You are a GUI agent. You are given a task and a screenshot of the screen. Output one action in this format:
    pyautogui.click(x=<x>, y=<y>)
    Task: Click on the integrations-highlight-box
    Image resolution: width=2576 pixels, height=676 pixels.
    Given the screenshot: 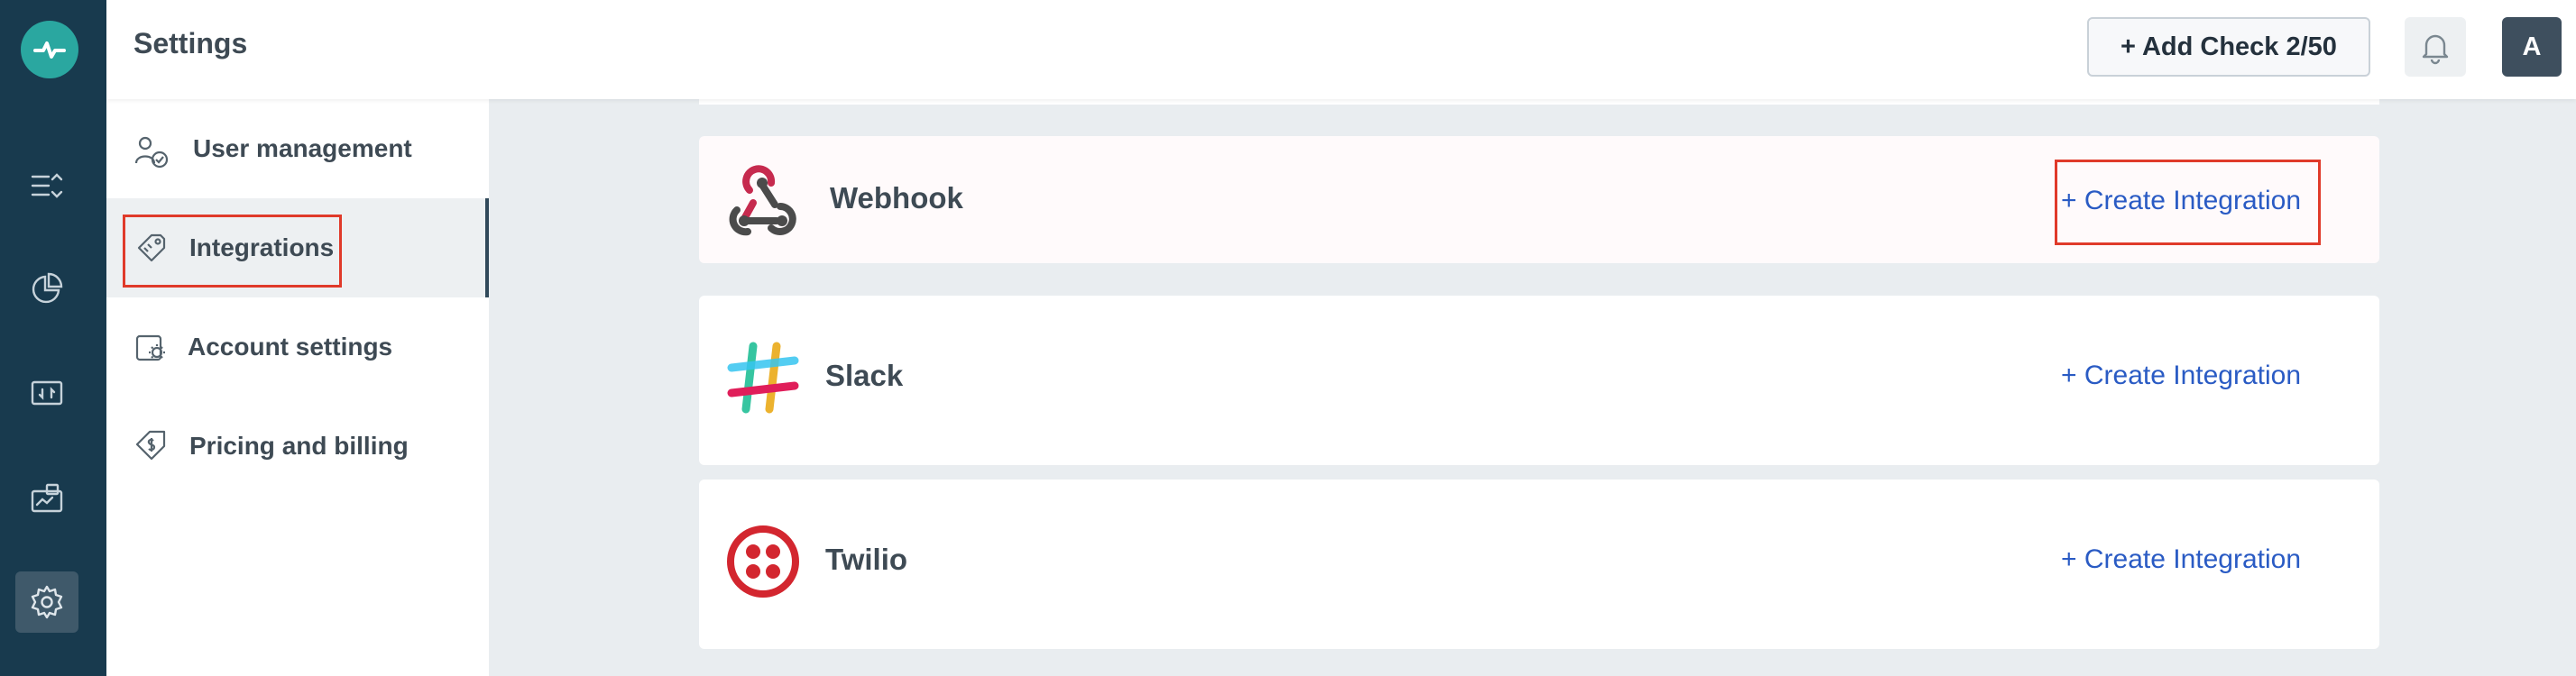 What is the action you would take?
    pyautogui.click(x=233, y=251)
    